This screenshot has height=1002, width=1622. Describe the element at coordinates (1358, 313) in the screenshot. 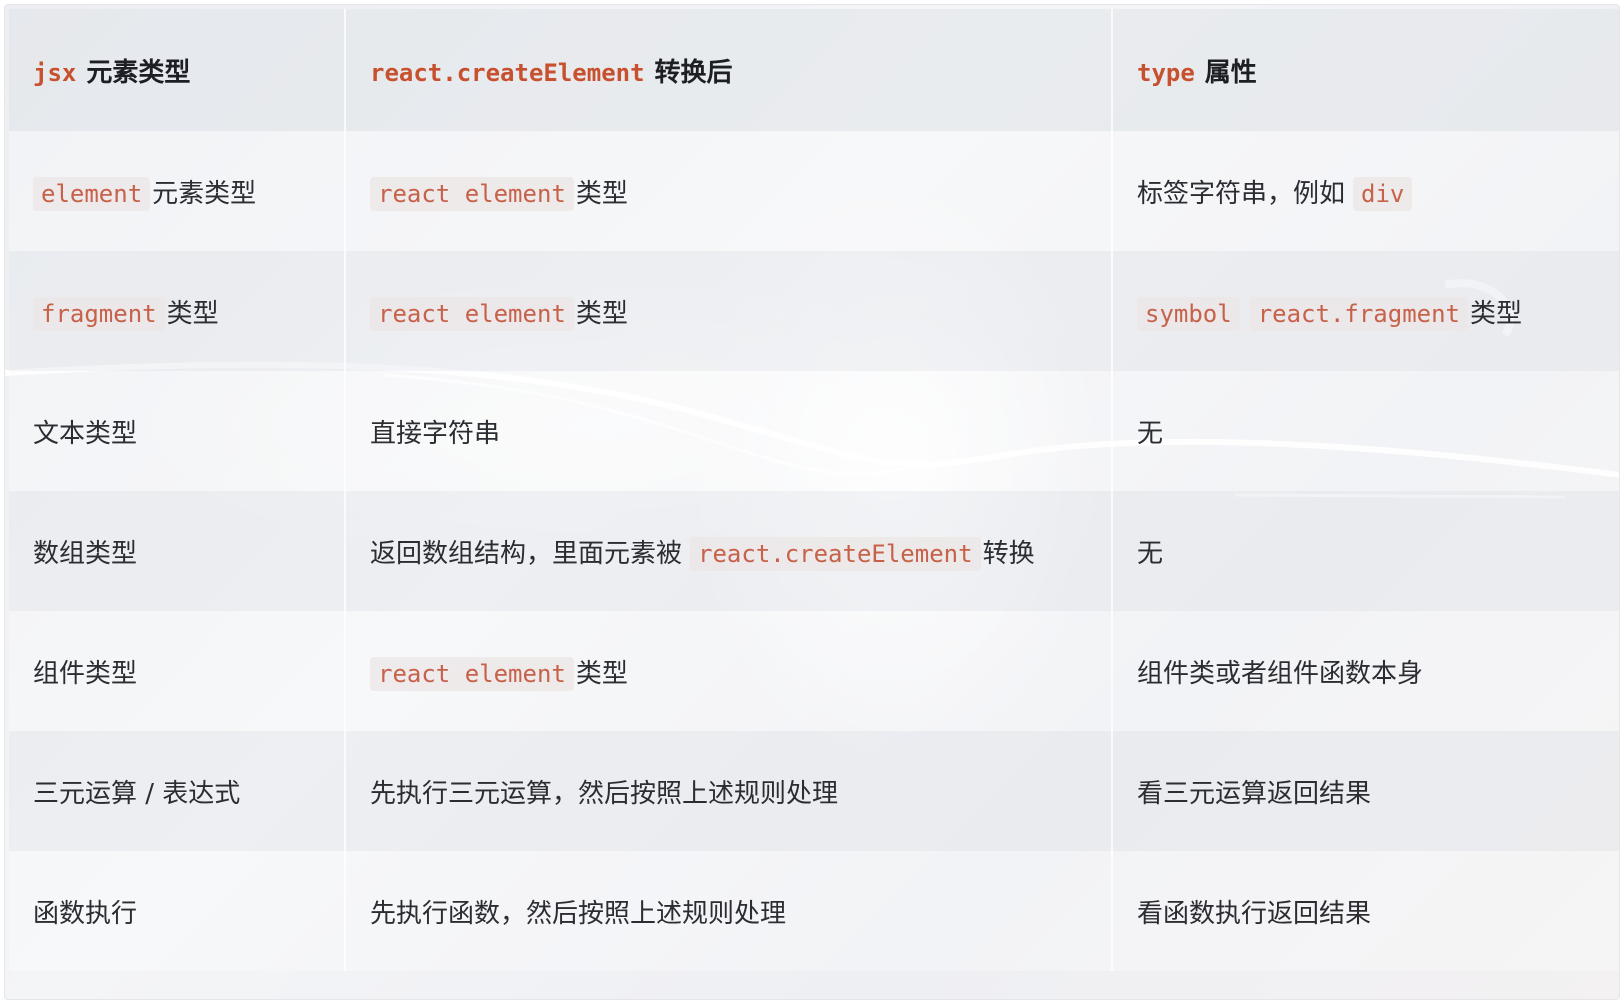

I see `inline-code: react.fragment` at that location.